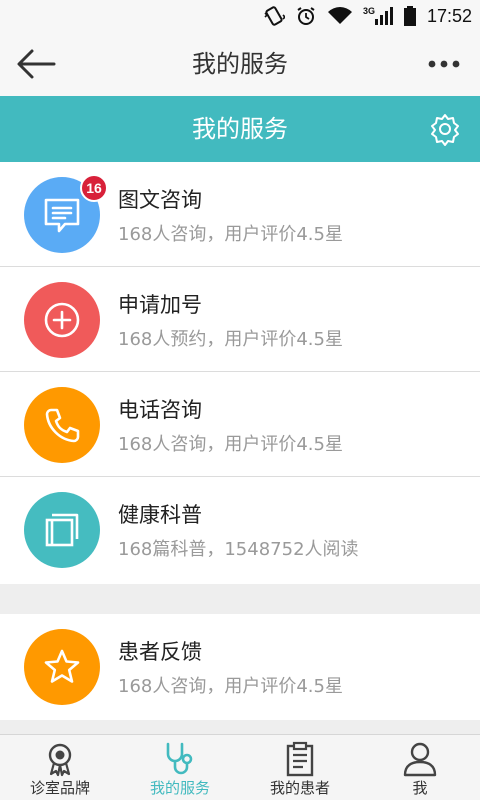  I want to click on star-icon, so click(62, 666).